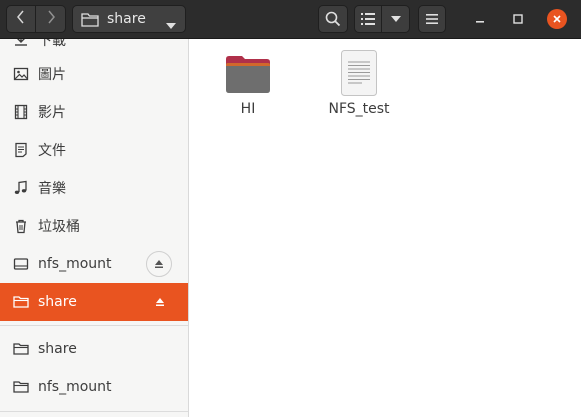 Image resolution: width=581 pixels, height=417 pixels. Describe the element at coordinates (359, 73) in the screenshot. I see `text-document-icon` at that location.